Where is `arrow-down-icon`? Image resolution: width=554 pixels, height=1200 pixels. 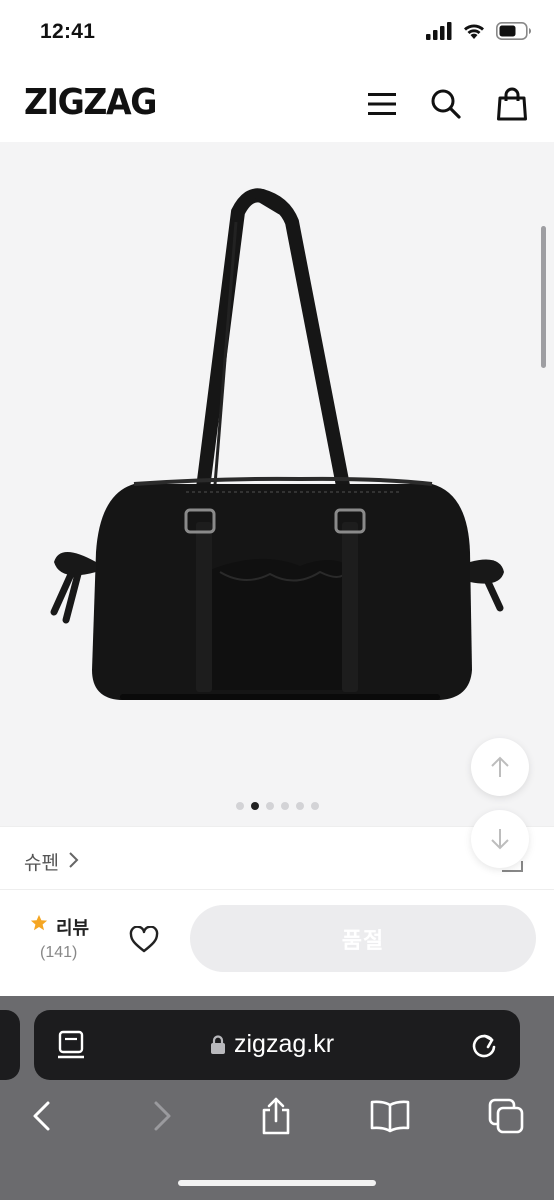
arrow-down-icon is located at coordinates (500, 839).